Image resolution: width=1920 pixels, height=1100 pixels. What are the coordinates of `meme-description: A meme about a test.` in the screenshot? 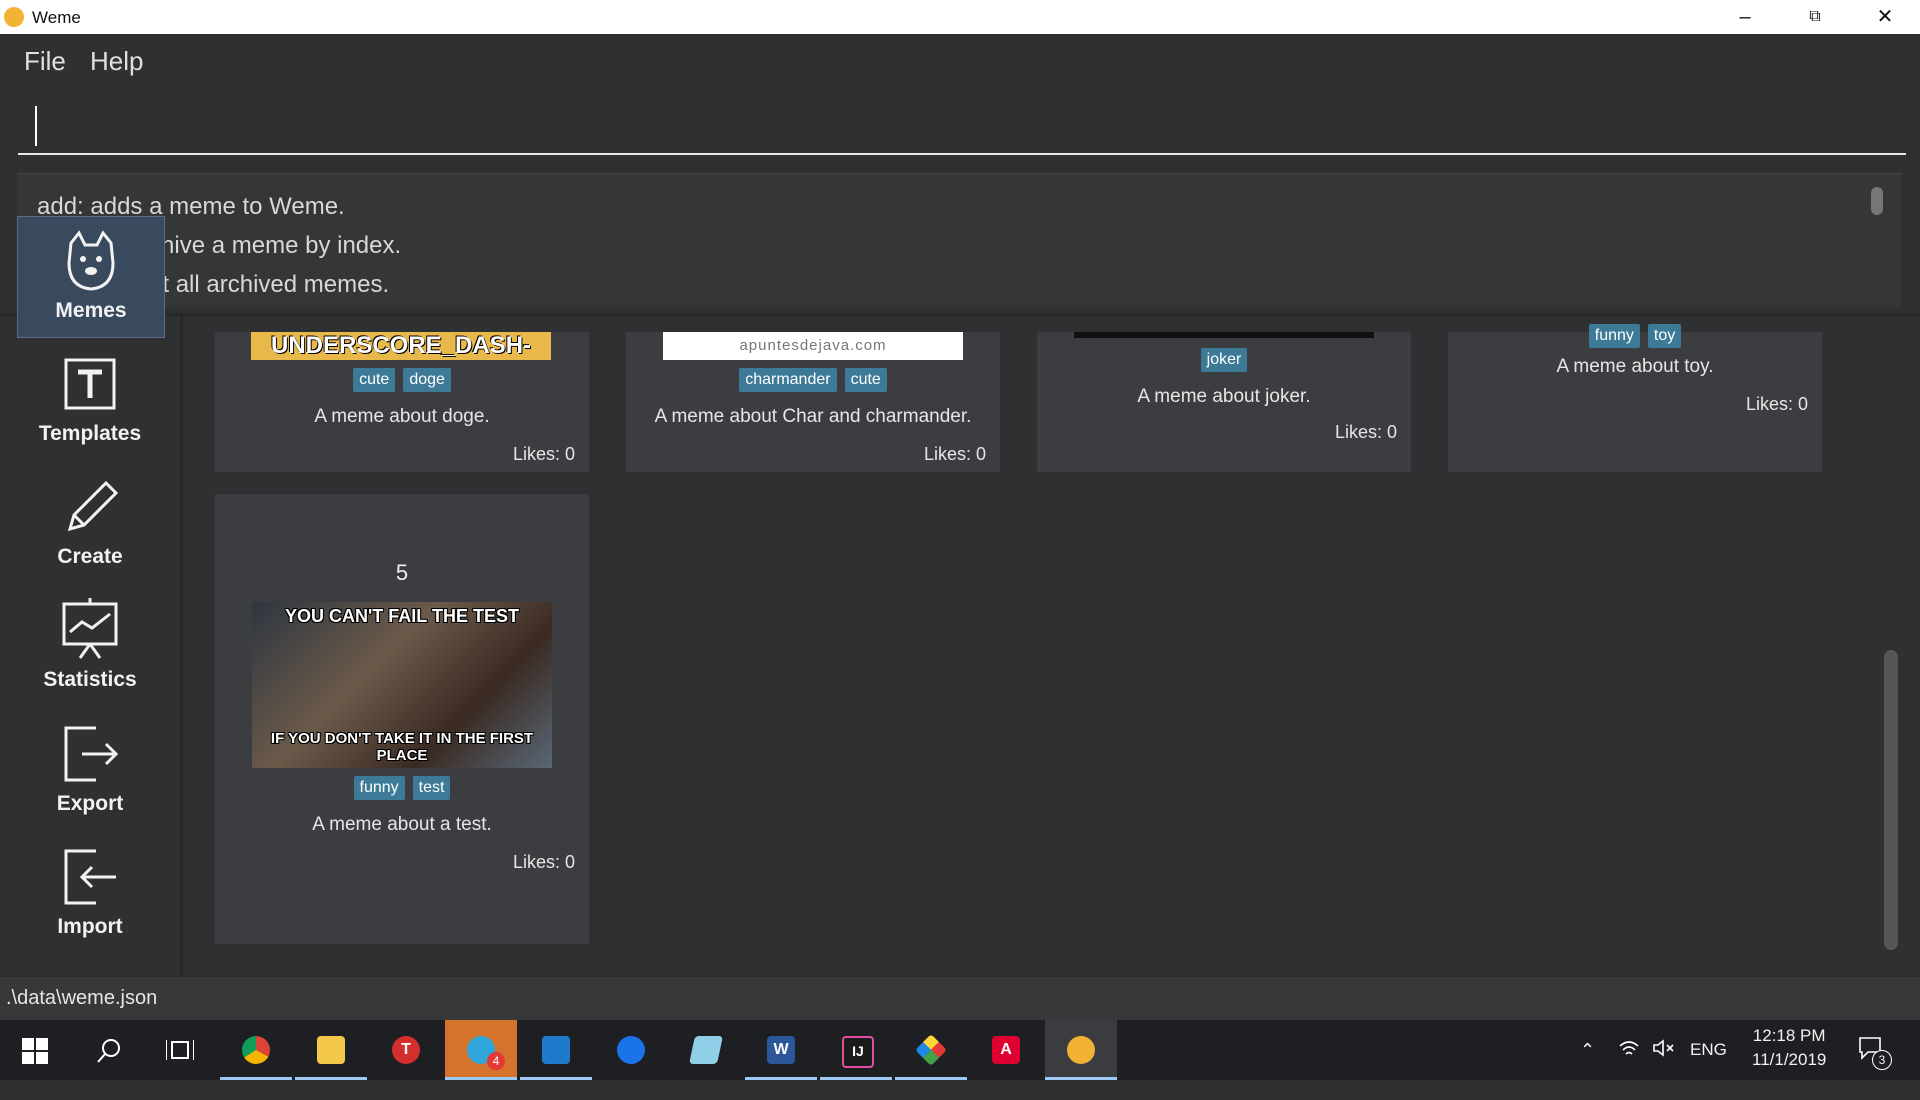 It's located at (402, 824).